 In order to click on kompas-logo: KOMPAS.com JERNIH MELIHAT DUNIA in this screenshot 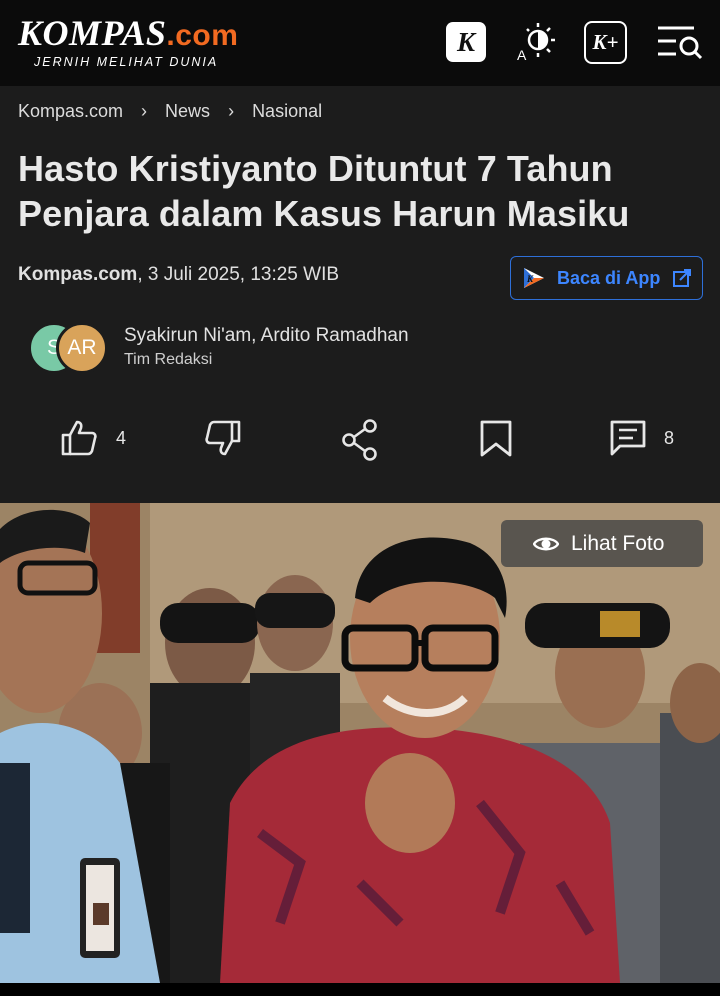, I will do `click(128, 41)`.